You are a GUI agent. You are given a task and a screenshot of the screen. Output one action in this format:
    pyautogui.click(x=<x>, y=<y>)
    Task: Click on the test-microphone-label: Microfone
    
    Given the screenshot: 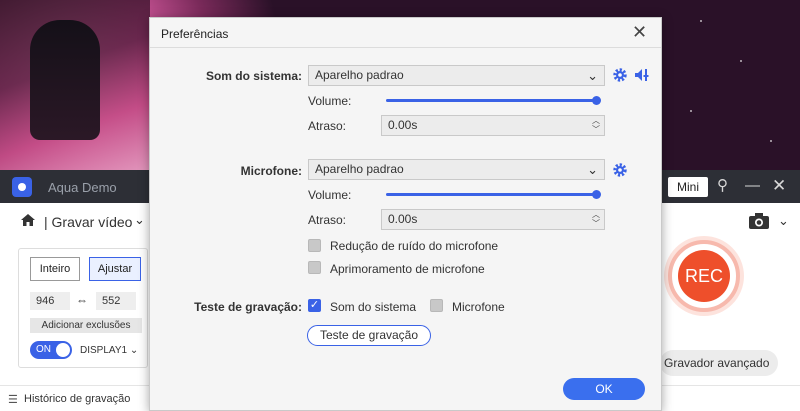 What is the action you would take?
    pyautogui.click(x=478, y=307)
    